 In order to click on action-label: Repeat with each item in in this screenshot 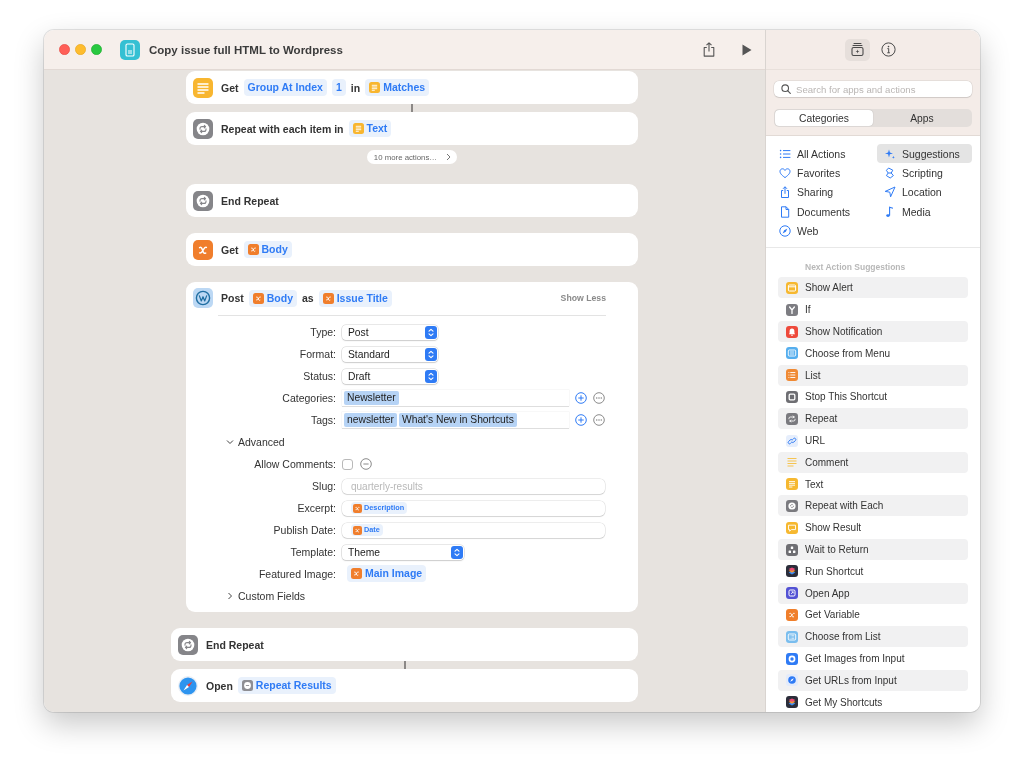, I will do `click(282, 128)`.